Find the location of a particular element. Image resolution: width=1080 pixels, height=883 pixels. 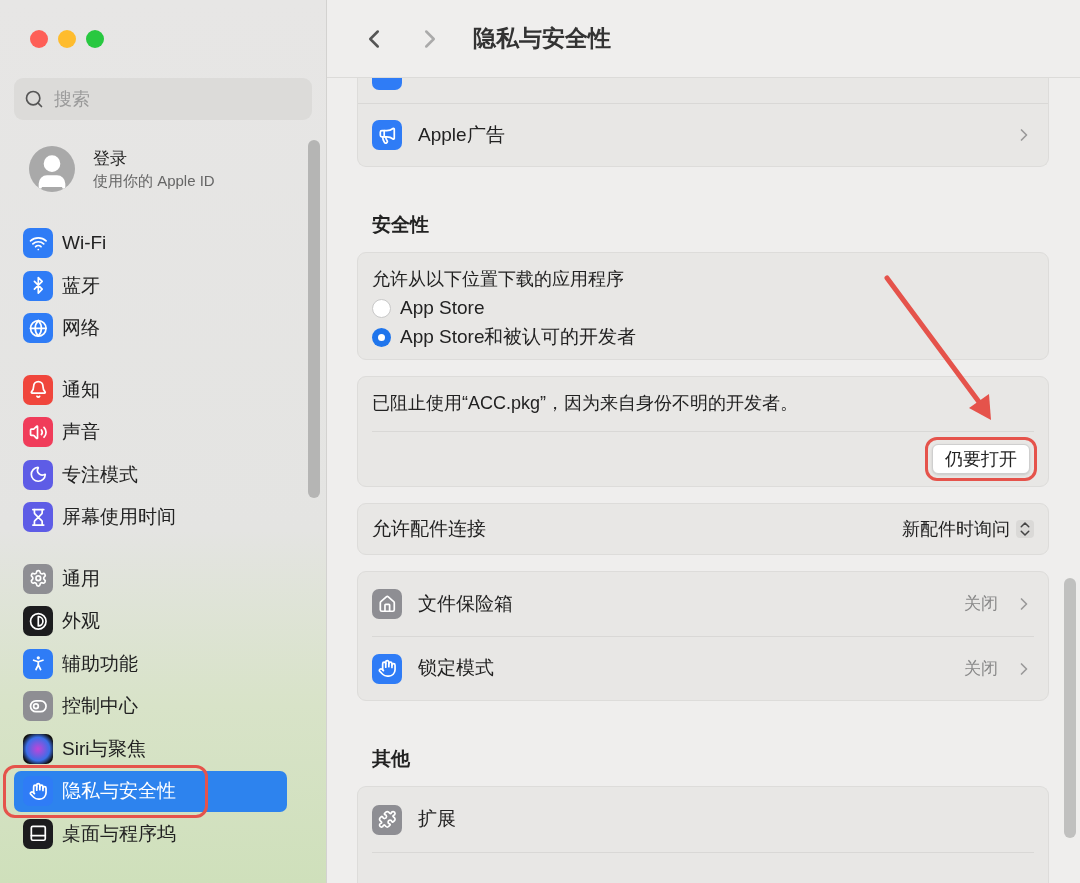

sidebar-item: 通用 is located at coordinates (150, 579).